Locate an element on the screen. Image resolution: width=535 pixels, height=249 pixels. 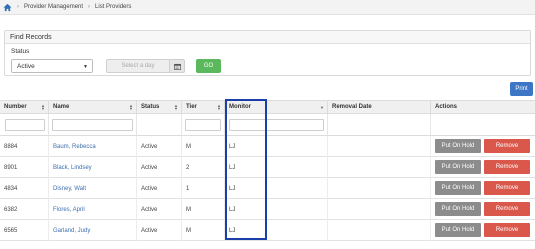
status-label: Status is located at coordinates (20, 51).